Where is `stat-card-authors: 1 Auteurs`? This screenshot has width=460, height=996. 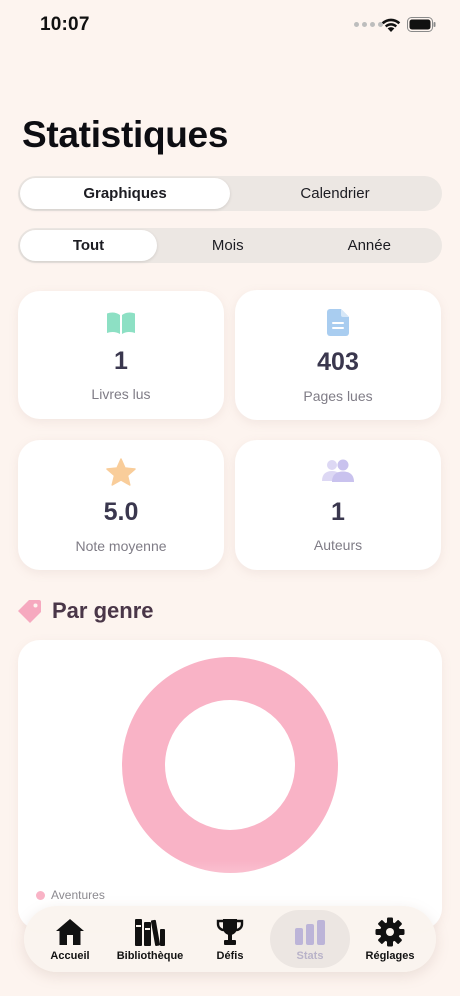
stat-card-authors: 1 Auteurs is located at coordinates (338, 505).